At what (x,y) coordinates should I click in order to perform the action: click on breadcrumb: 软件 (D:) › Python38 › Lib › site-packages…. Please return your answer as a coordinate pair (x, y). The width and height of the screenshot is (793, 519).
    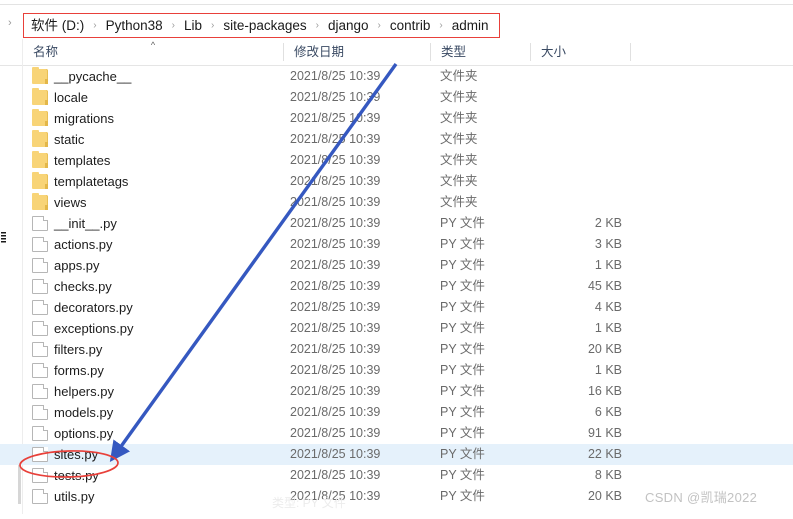
    Looking at the image, I should click on (261, 25).